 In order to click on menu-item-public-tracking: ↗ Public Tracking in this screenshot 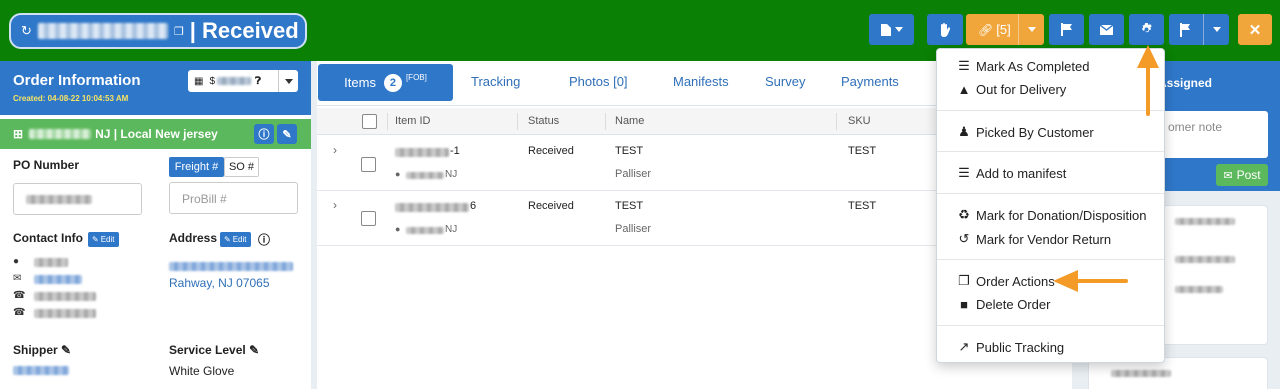, I will do `click(1011, 347)`.